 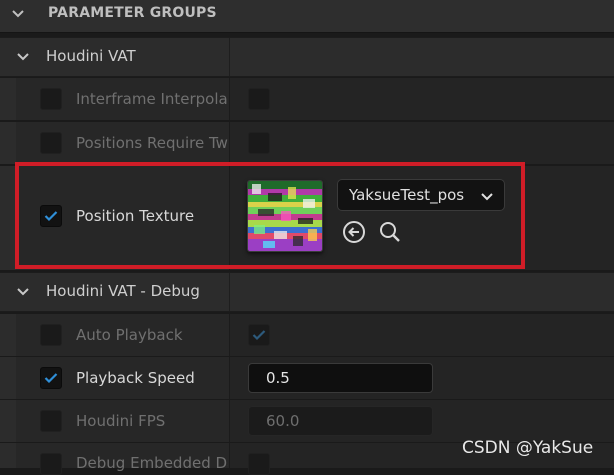 I want to click on param-label: Auto Playback, so click(x=129, y=335).